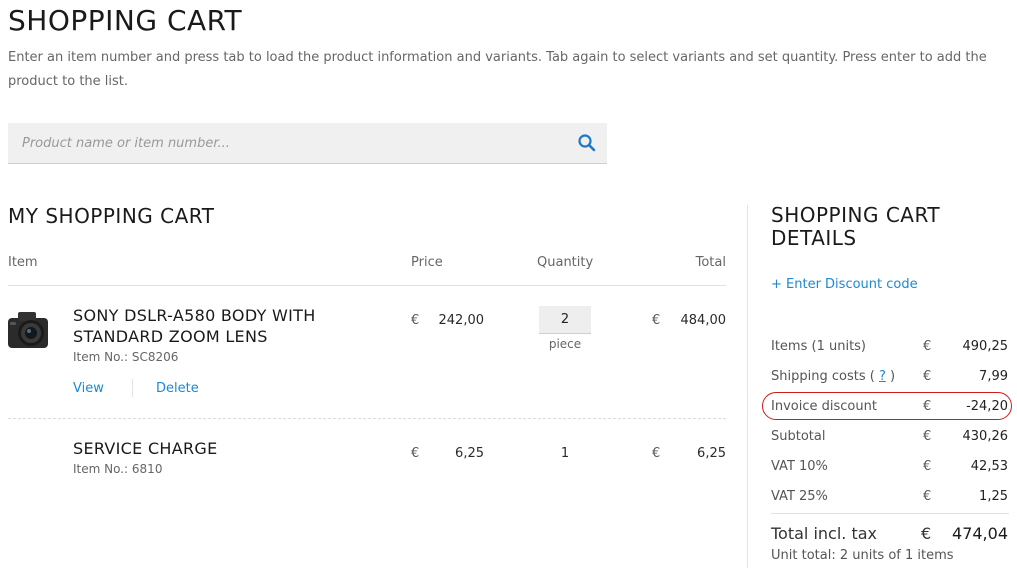 The height and width of the screenshot is (568, 1017). I want to click on detail-value-invoice-discount: -24,20, so click(987, 406).